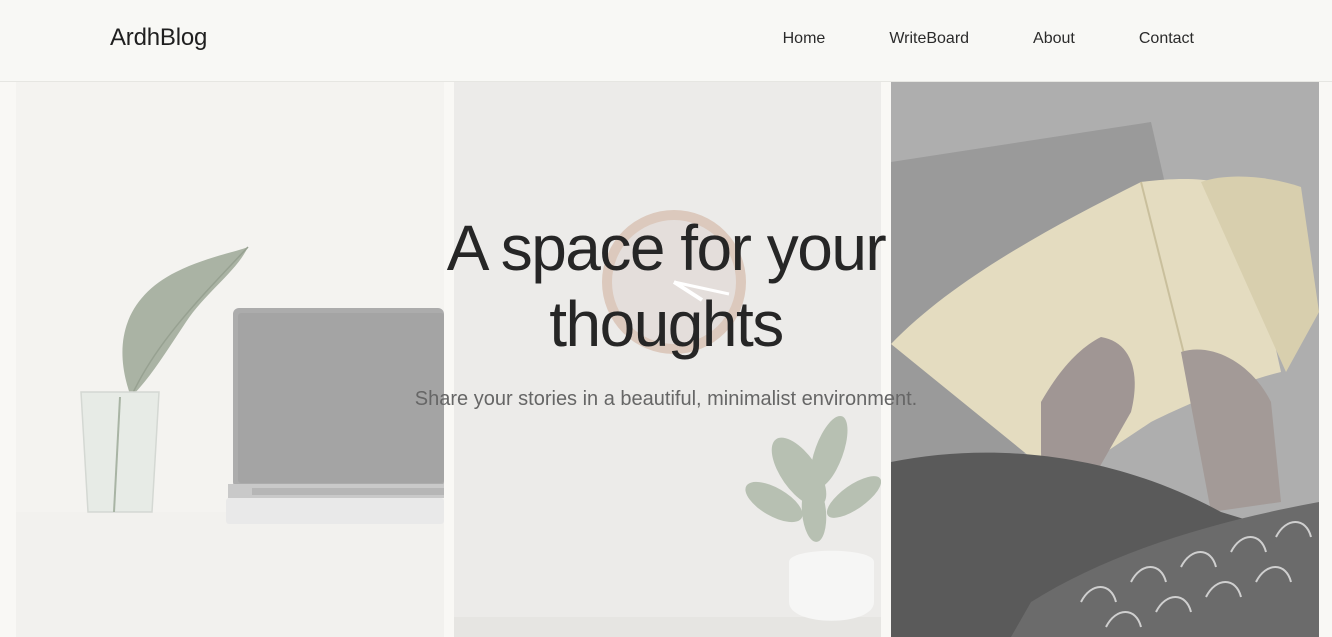 The height and width of the screenshot is (637, 1332). I want to click on site-logo: ArdhBlog, so click(158, 38).